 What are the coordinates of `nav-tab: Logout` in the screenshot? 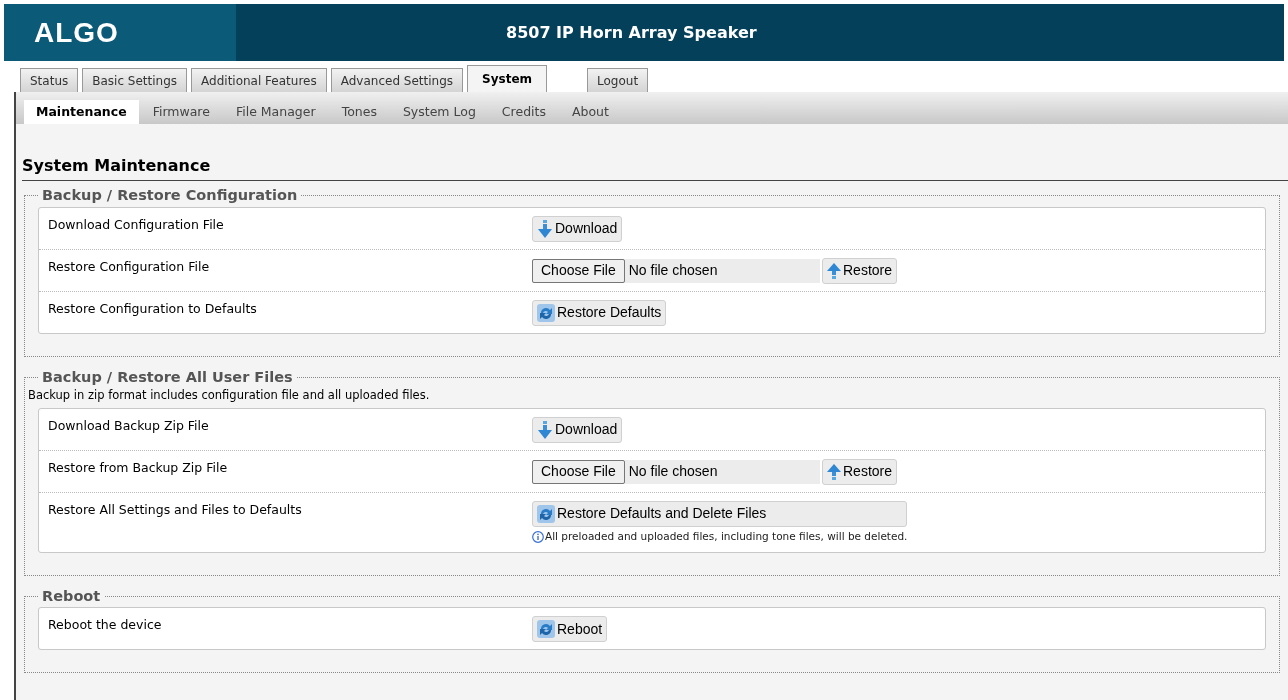 It's located at (618, 80).